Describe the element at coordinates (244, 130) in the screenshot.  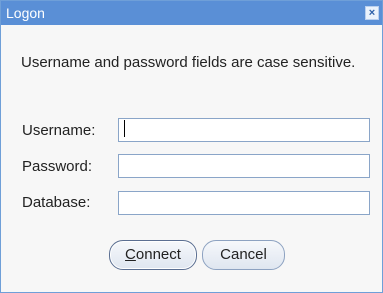
I see `username-input` at that location.